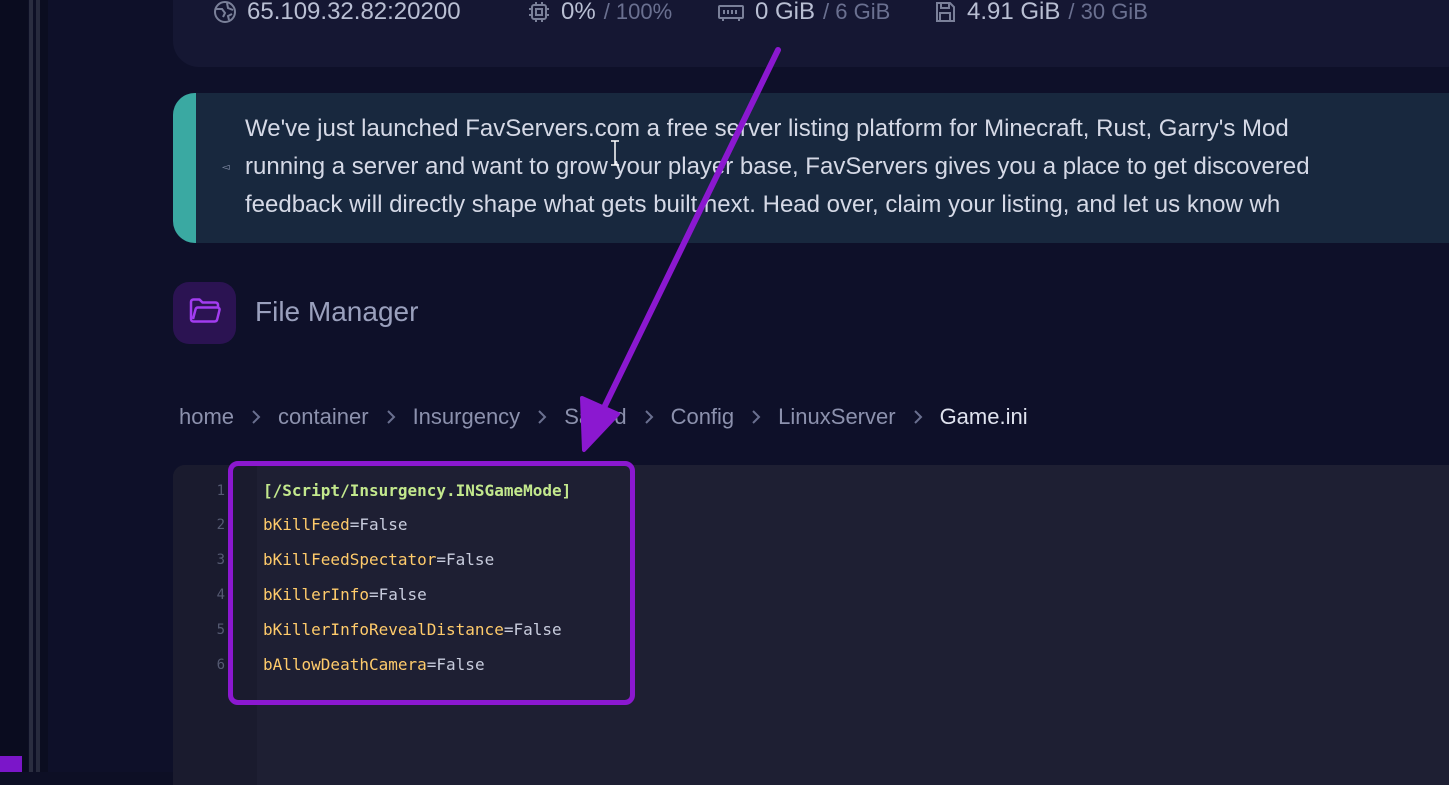 The image size is (1449, 785). What do you see at coordinates (731, 12) in the screenshot?
I see `memory-icon` at bounding box center [731, 12].